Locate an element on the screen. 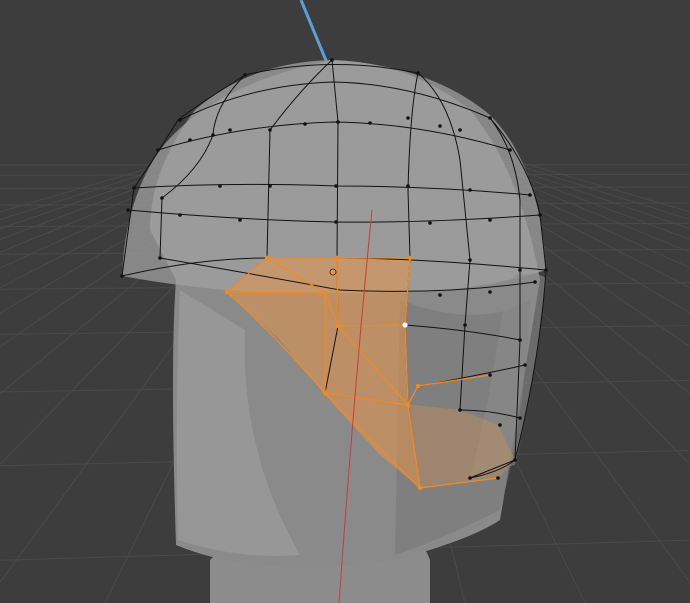  object-origin-icon is located at coordinates (333, 272).